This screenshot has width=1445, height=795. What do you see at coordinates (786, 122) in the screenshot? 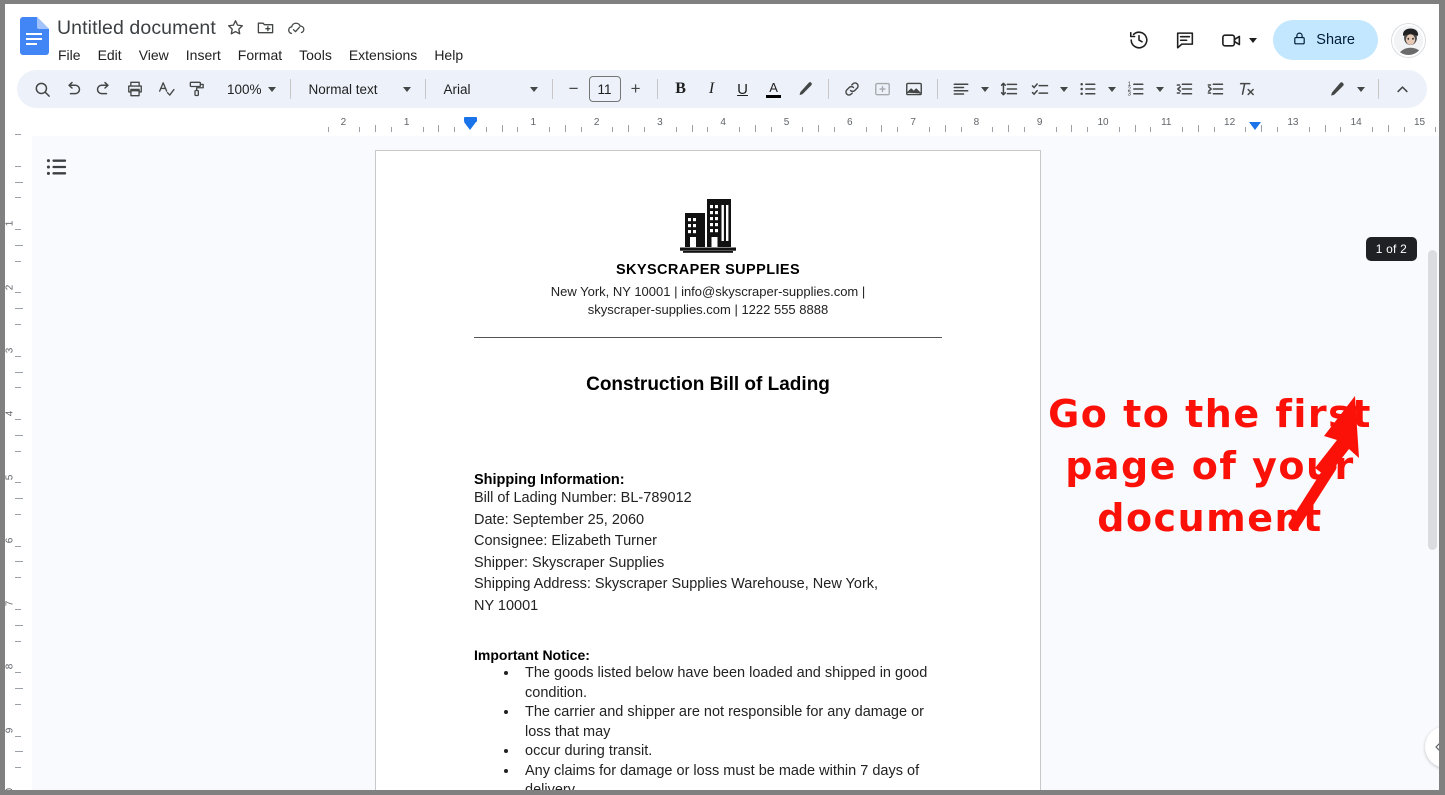
I see `ruler-label: 5` at bounding box center [786, 122].